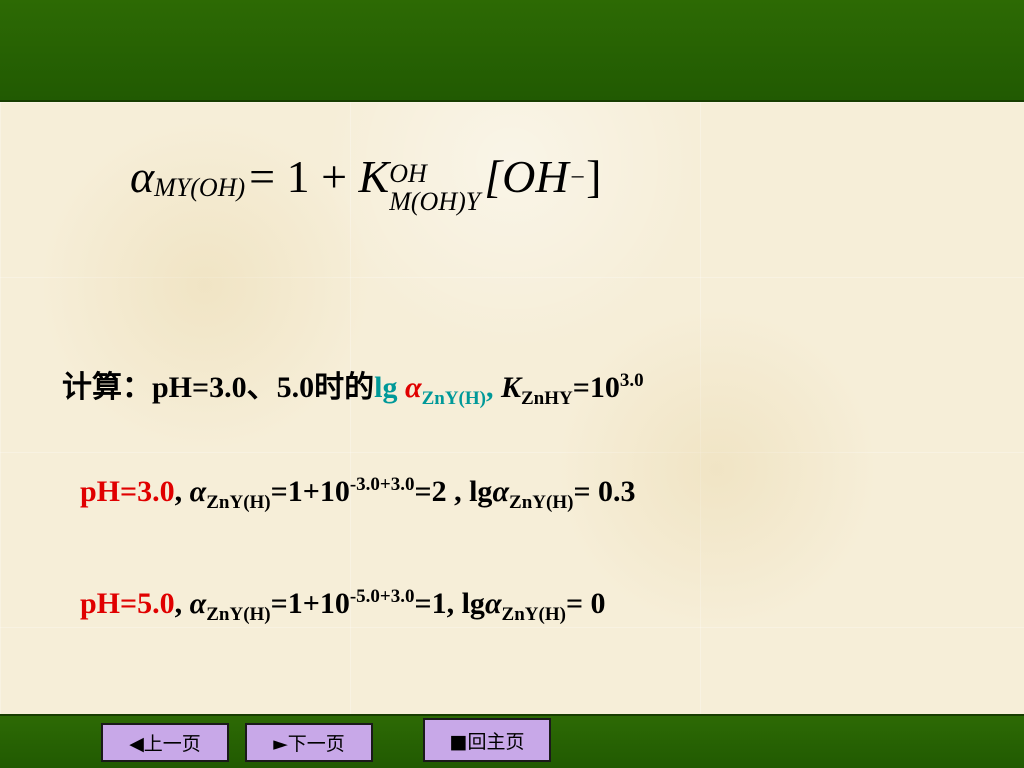  Describe the element at coordinates (501, 491) in the screenshot. I see `answer-ph3-alpha2: α` at that location.